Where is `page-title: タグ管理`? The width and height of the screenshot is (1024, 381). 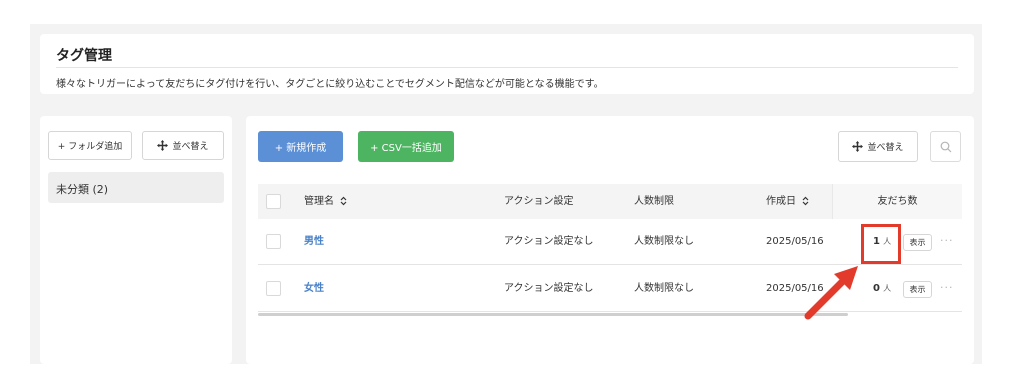 page-title: タグ管理 is located at coordinates (84, 56).